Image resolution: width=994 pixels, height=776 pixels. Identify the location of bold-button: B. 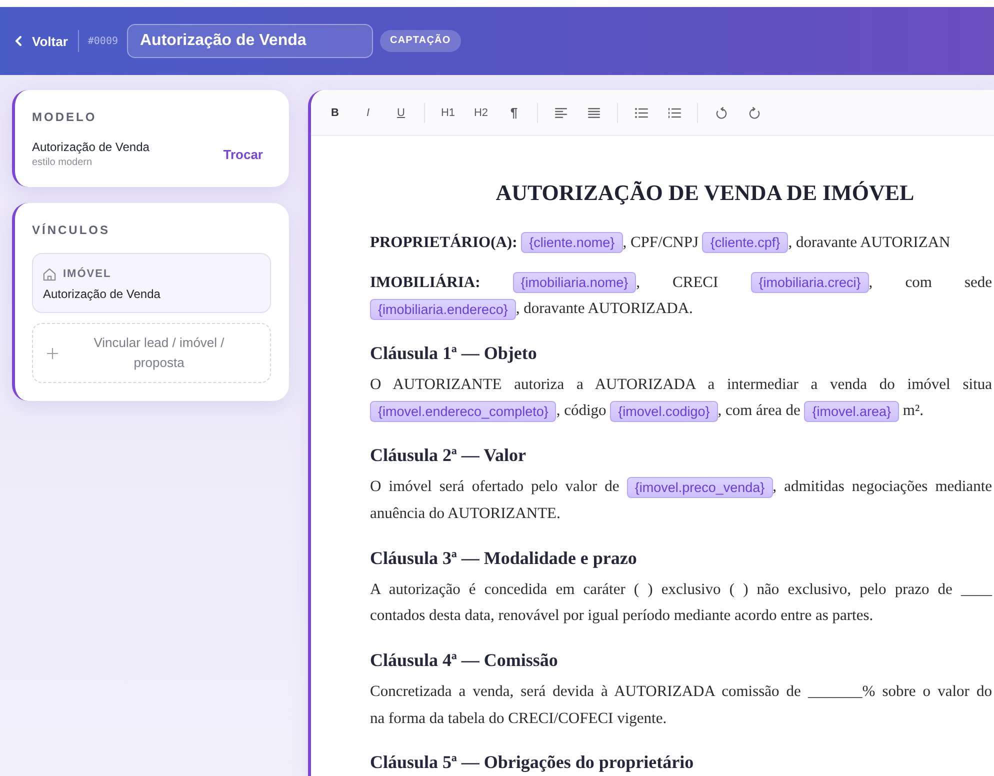
(335, 112).